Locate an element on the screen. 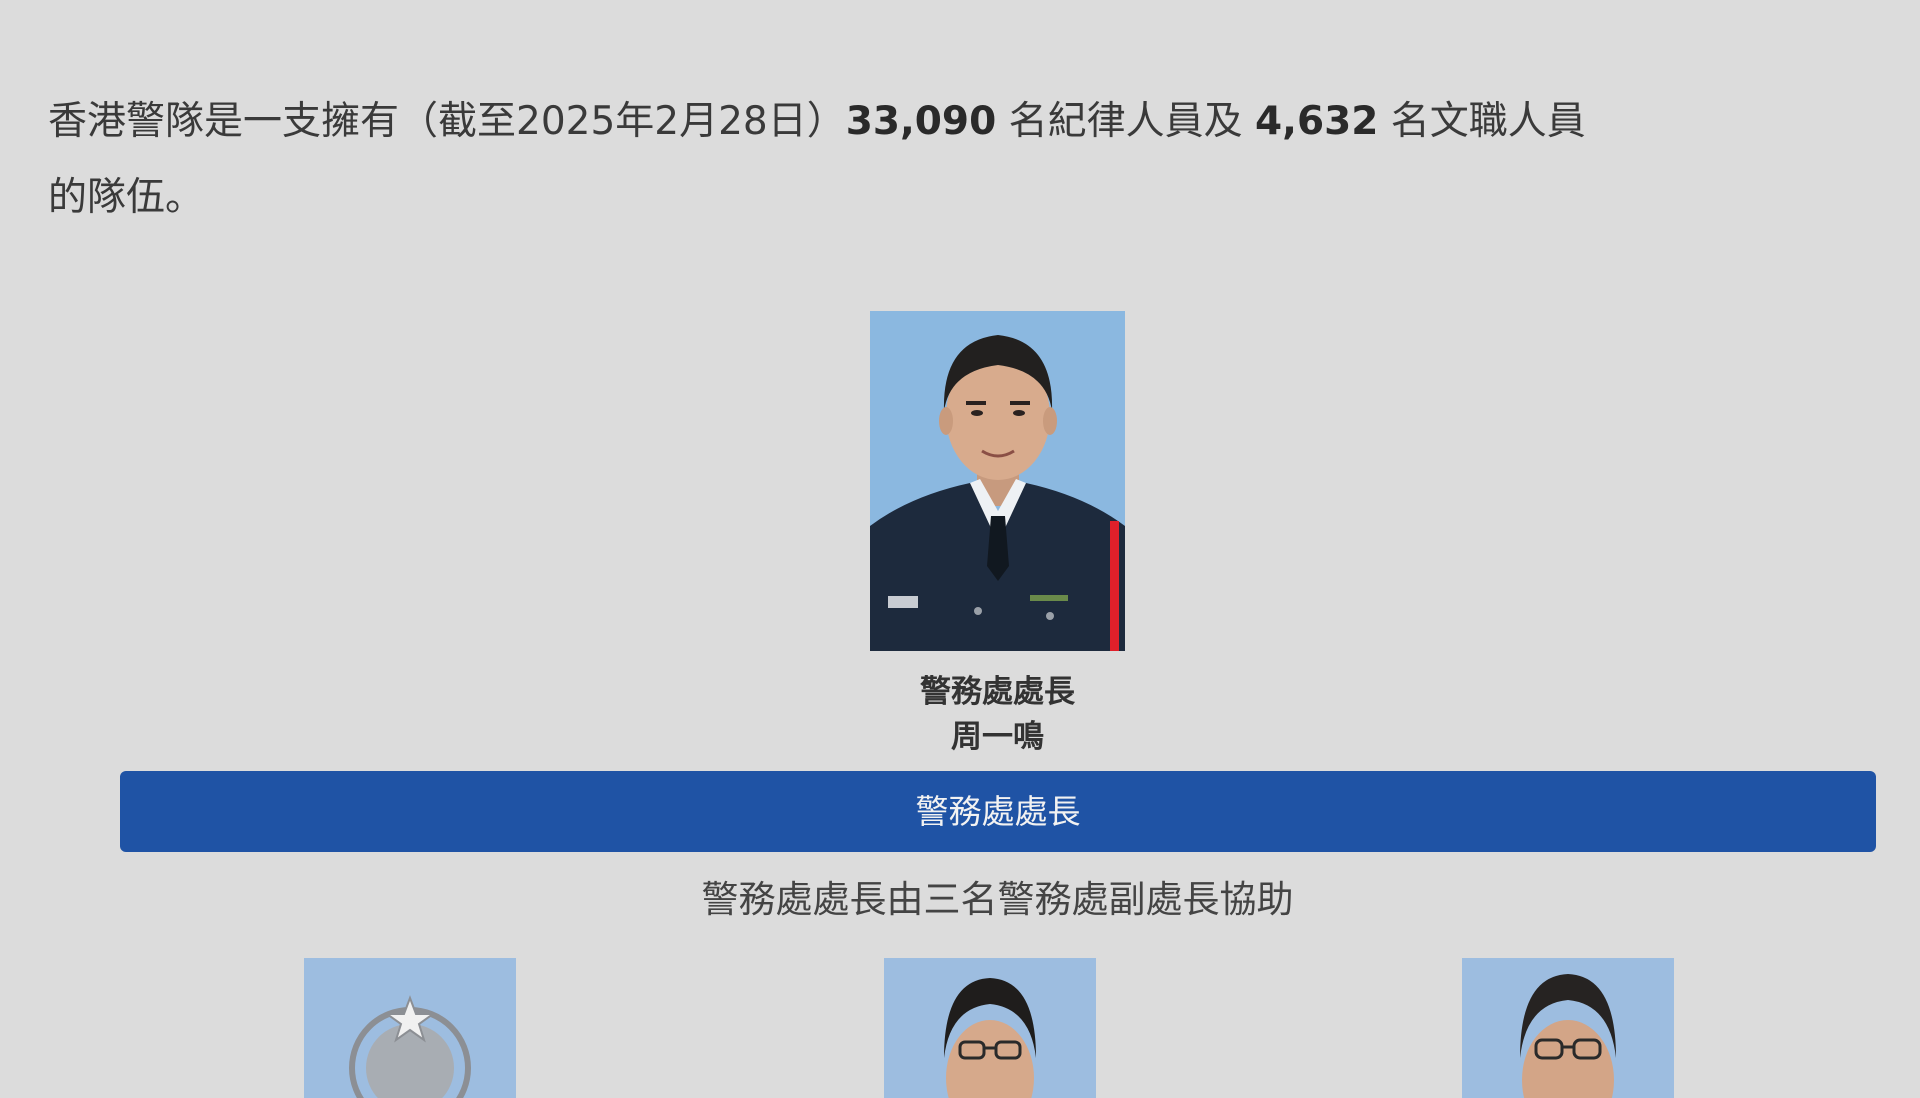 Image resolution: width=1920 pixels, height=1098 pixels. commissioner-portrait-icon is located at coordinates (997, 481).